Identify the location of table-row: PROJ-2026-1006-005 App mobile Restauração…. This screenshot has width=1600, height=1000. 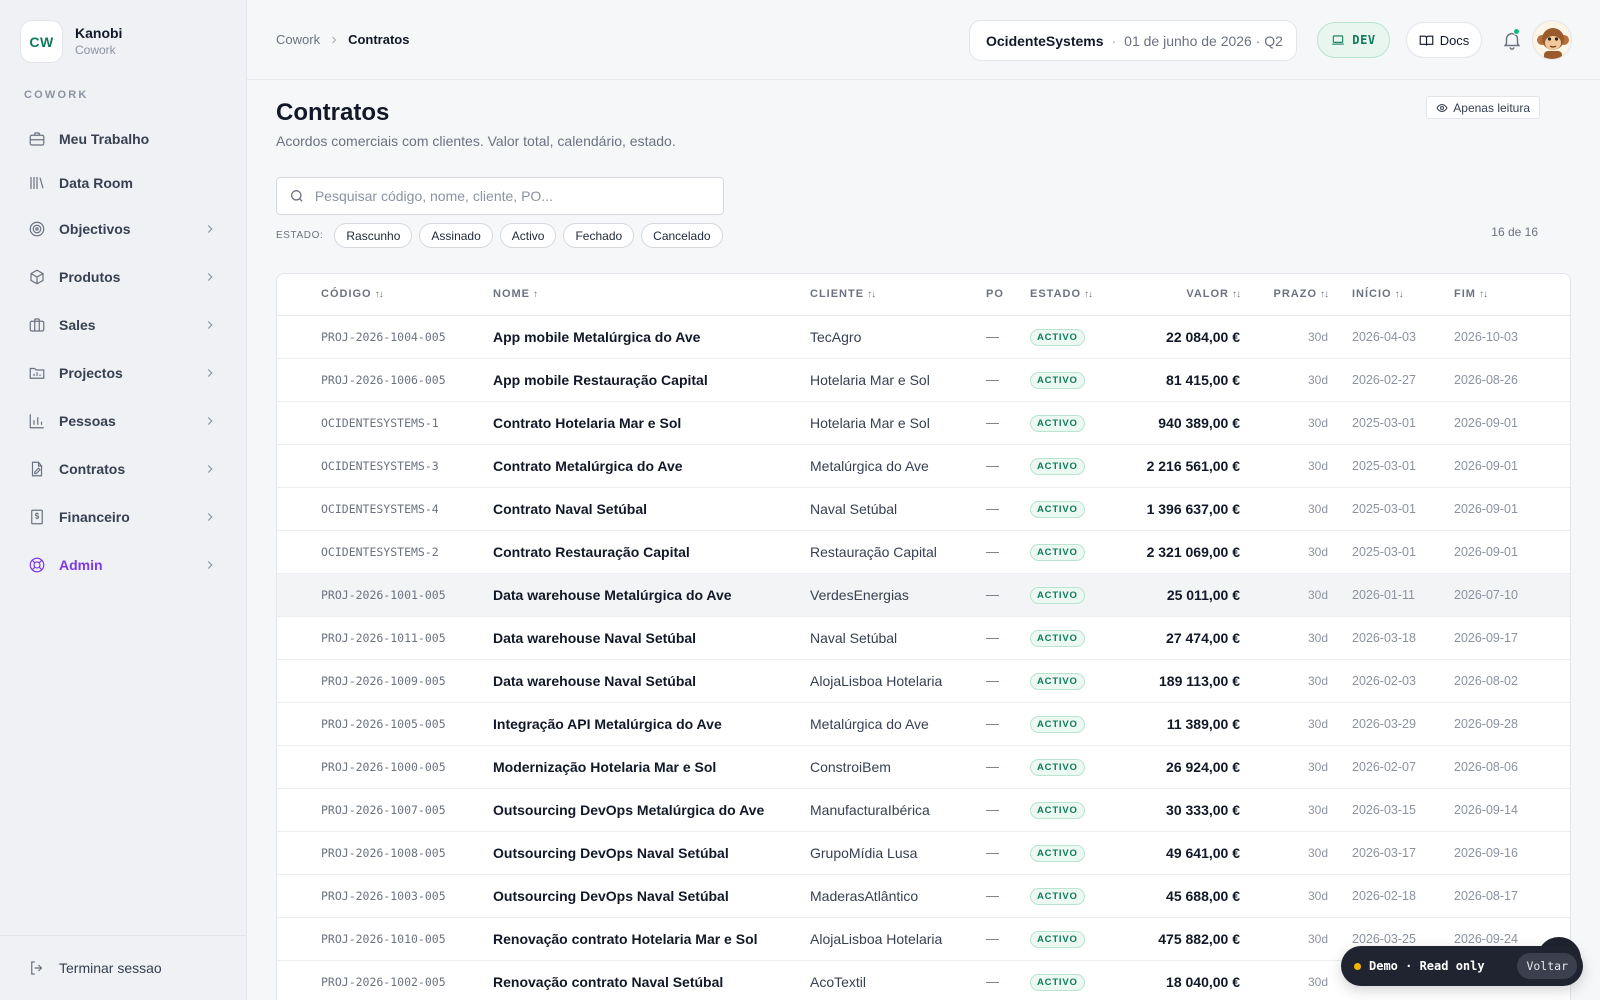
(923, 379).